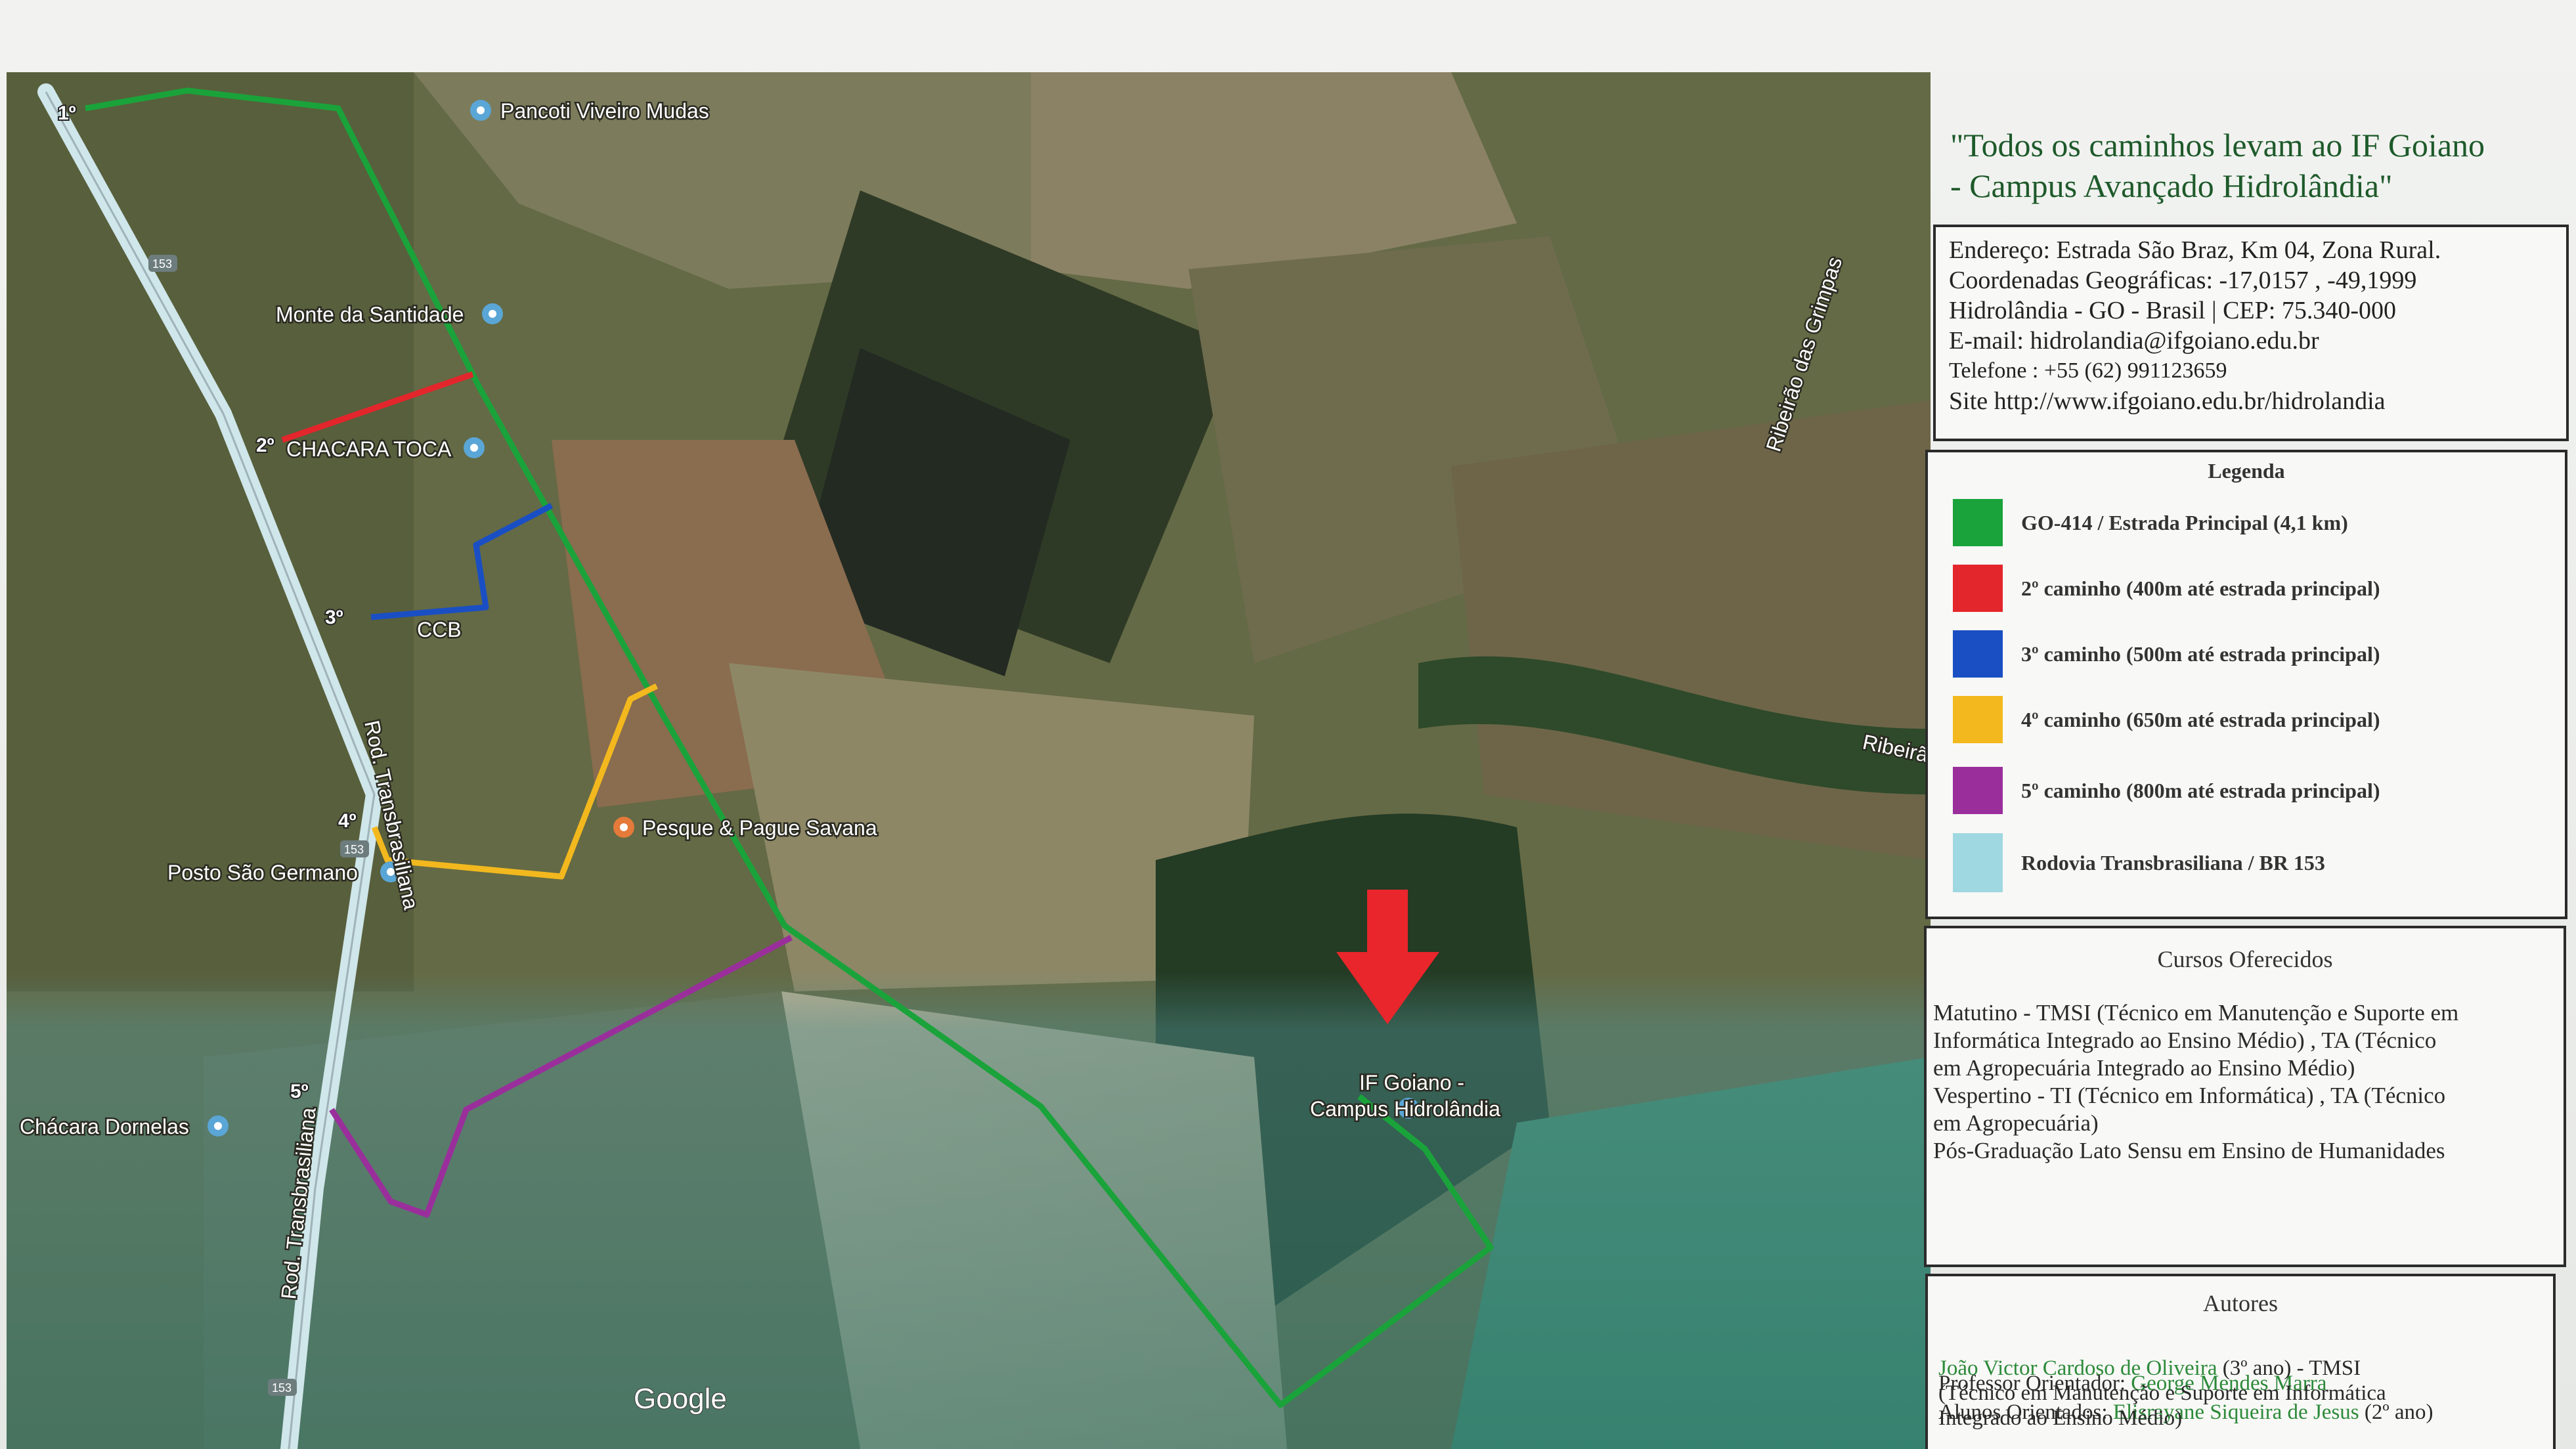  Describe the element at coordinates (2251, 371) in the screenshot. I see `phone-line: Telefone : +55 (62) 991123659` at that location.